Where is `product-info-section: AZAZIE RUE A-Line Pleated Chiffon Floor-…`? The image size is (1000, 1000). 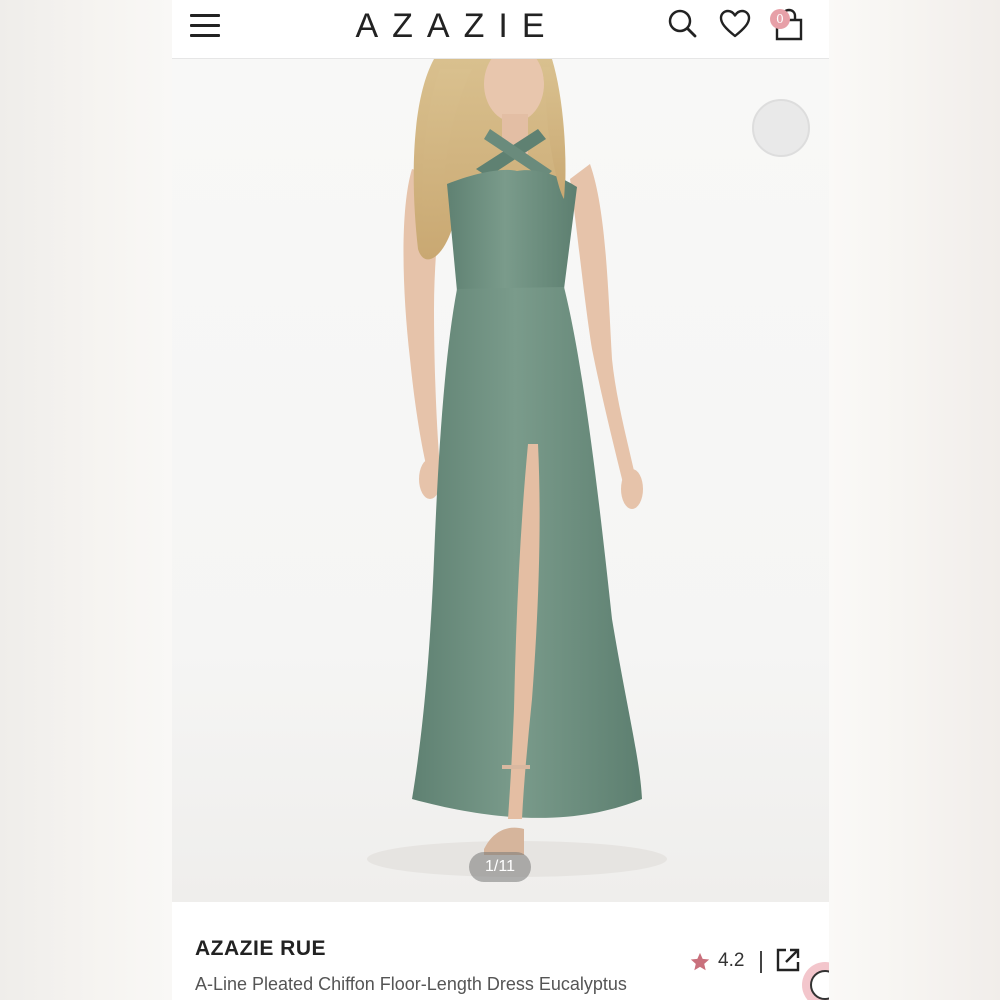
product-info-section: AZAZIE RUE A-Line Pleated Chiffon Floor-… is located at coordinates (500, 951).